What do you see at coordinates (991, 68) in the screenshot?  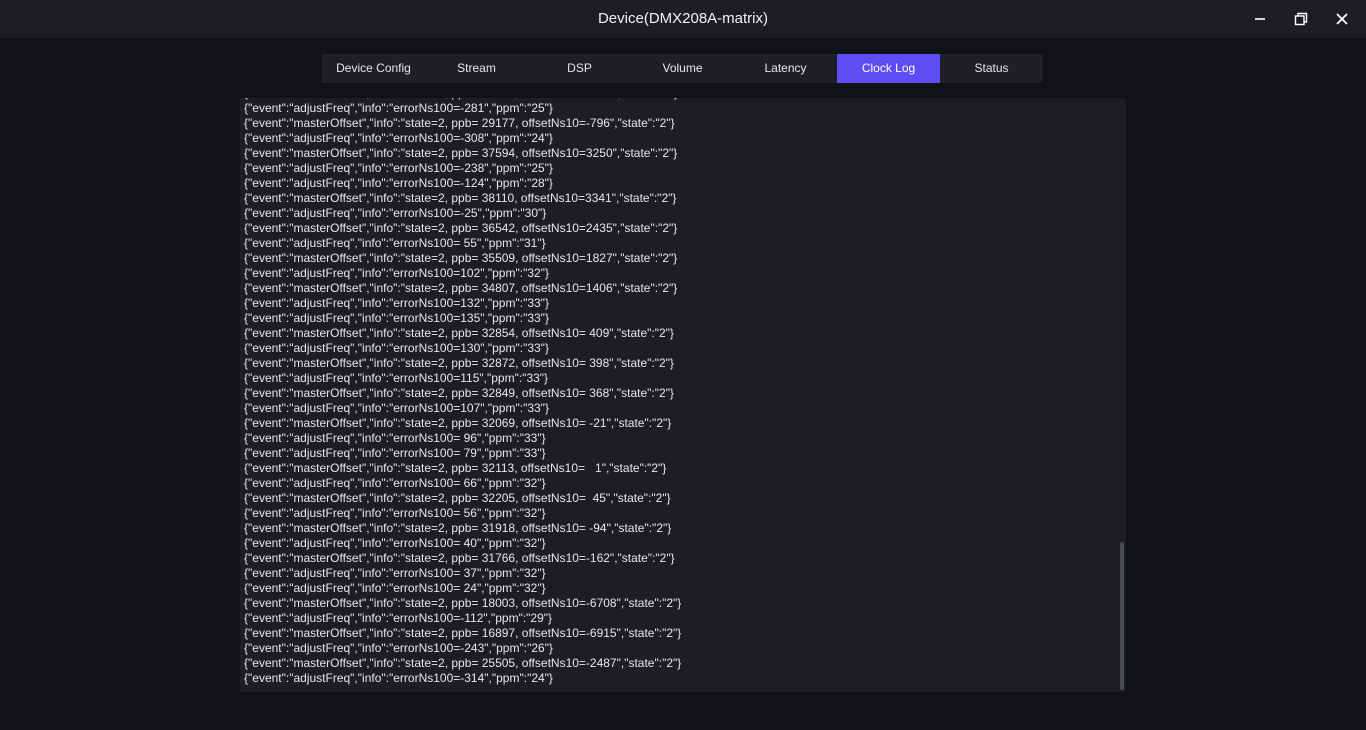 I see `tab-status: Status` at bounding box center [991, 68].